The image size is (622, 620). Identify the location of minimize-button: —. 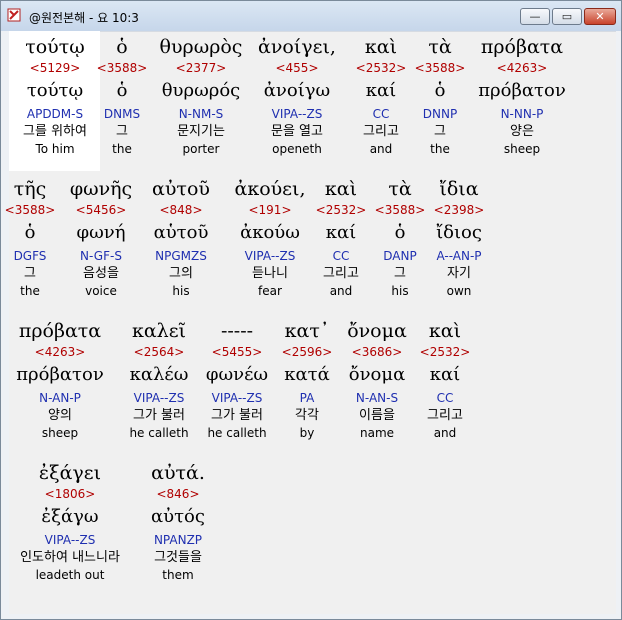
(535, 16).